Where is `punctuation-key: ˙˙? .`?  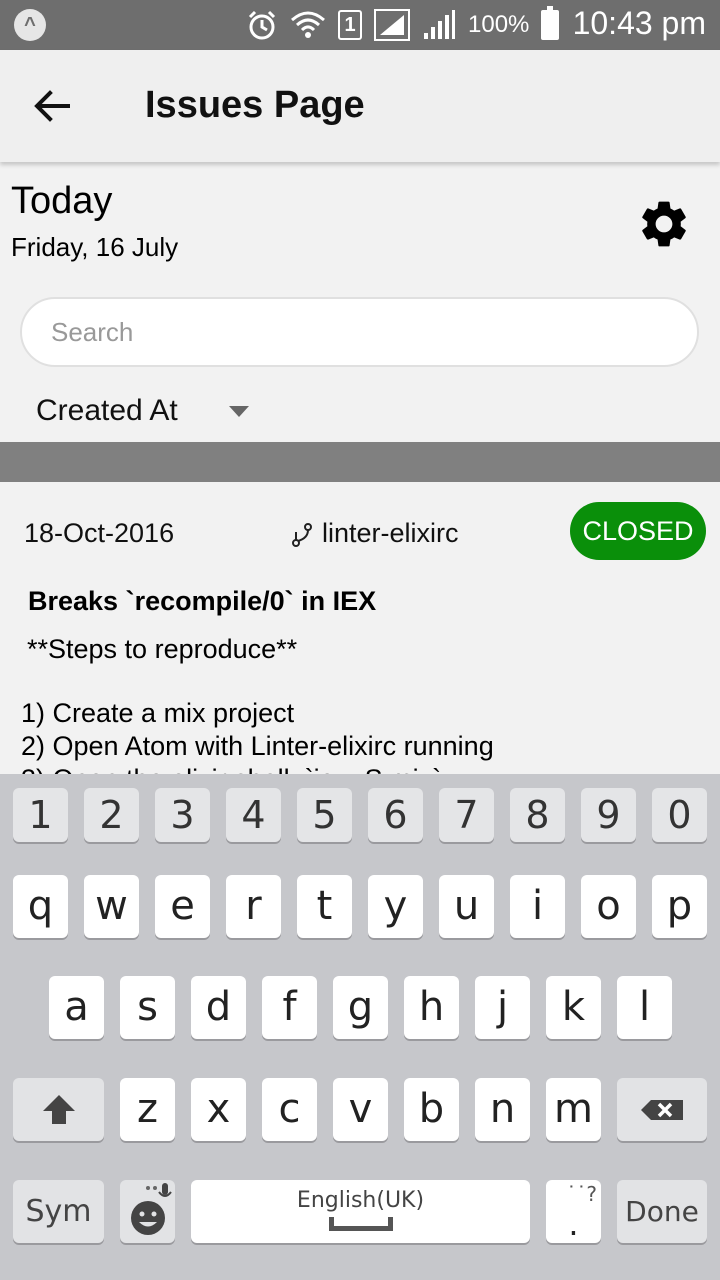
punctuation-key: ˙˙? . is located at coordinates (573, 1211).